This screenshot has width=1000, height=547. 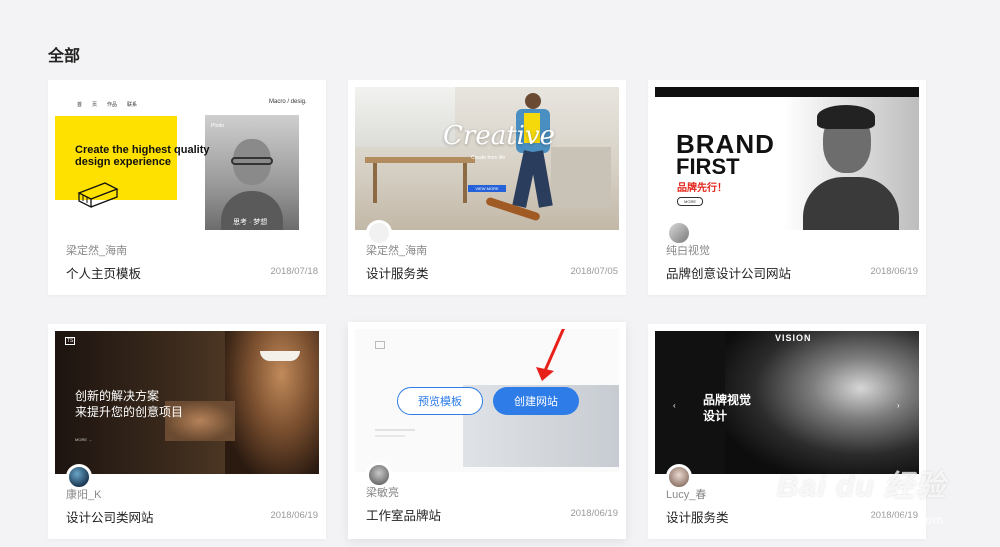 I want to click on thumb-more-button: MORE, so click(x=690, y=201).